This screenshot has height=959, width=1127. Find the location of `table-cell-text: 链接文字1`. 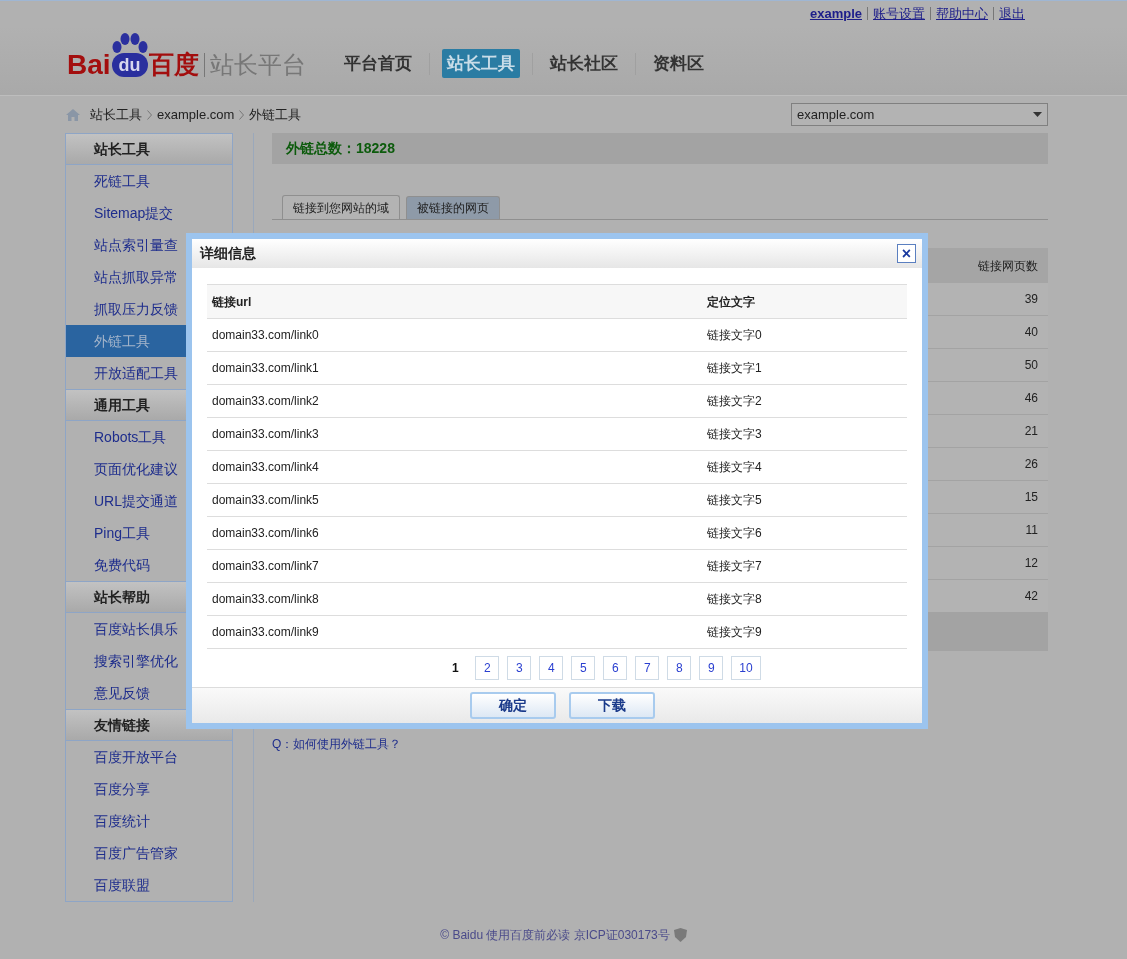

table-cell-text: 链接文字1 is located at coordinates (734, 368).